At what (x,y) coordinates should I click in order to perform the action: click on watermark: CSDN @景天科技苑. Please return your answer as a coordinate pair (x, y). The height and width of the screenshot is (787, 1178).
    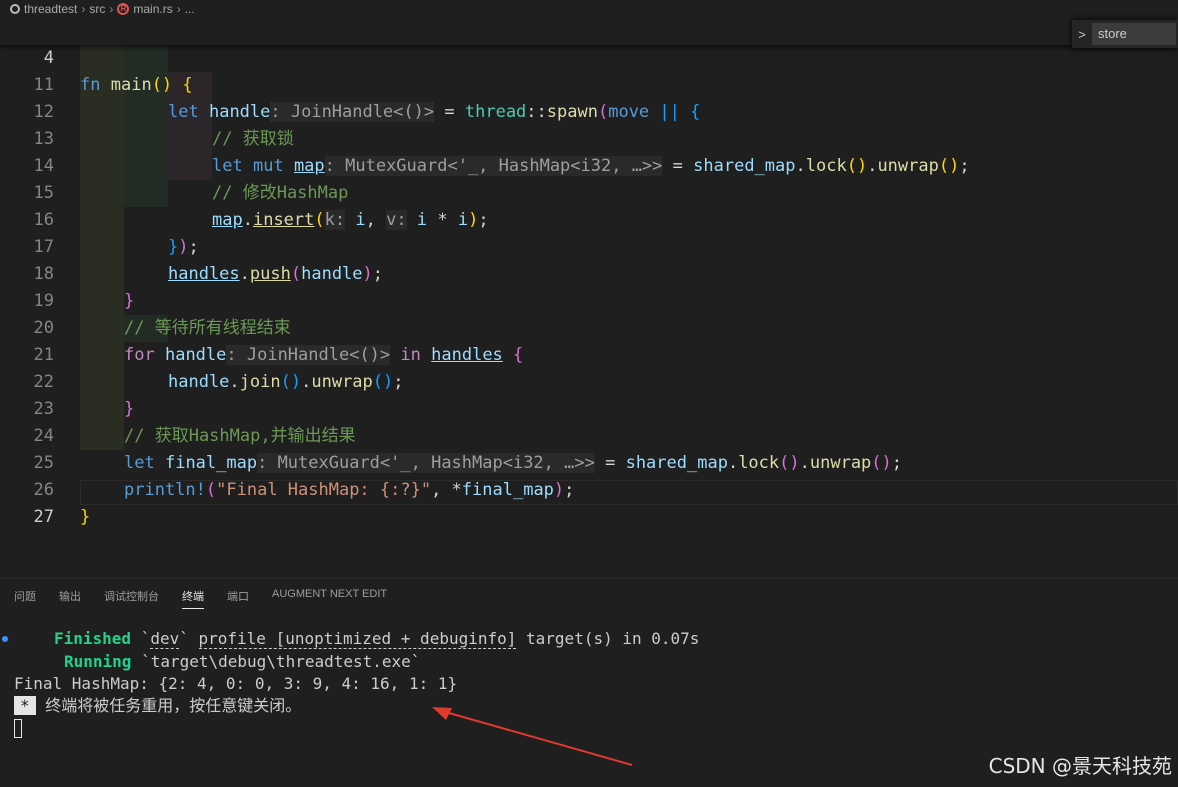
    Looking at the image, I should click on (1080, 766).